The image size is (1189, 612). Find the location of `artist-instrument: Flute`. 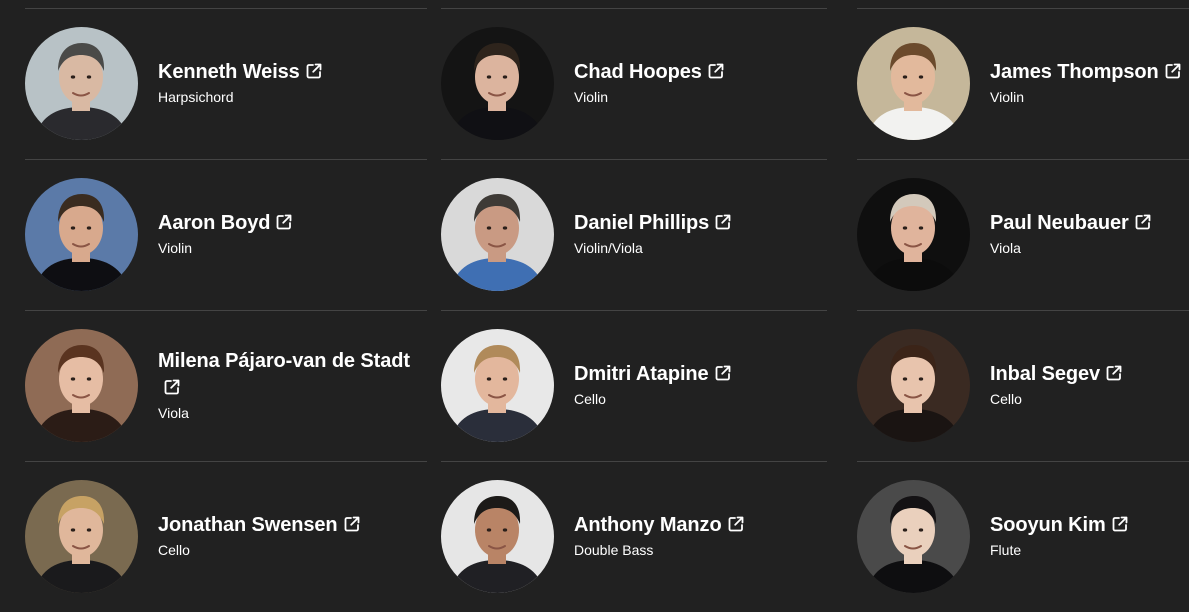

artist-instrument: Flute is located at coordinates (1006, 550).